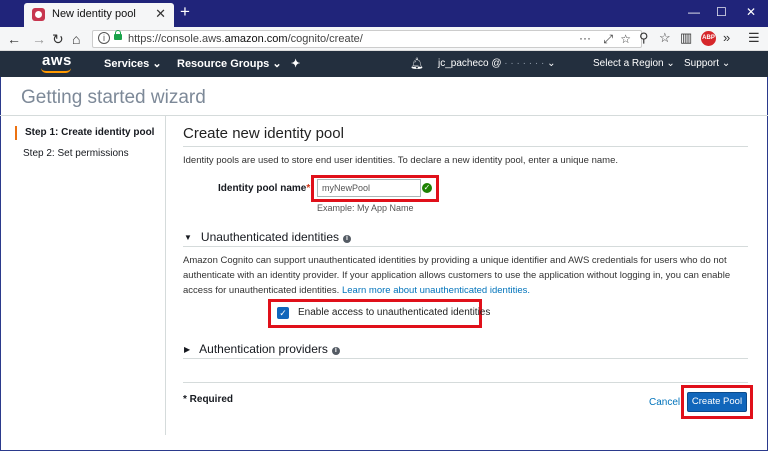 This screenshot has width=768, height=451. What do you see at coordinates (104, 38) in the screenshot?
I see `site-info-icon: i` at bounding box center [104, 38].